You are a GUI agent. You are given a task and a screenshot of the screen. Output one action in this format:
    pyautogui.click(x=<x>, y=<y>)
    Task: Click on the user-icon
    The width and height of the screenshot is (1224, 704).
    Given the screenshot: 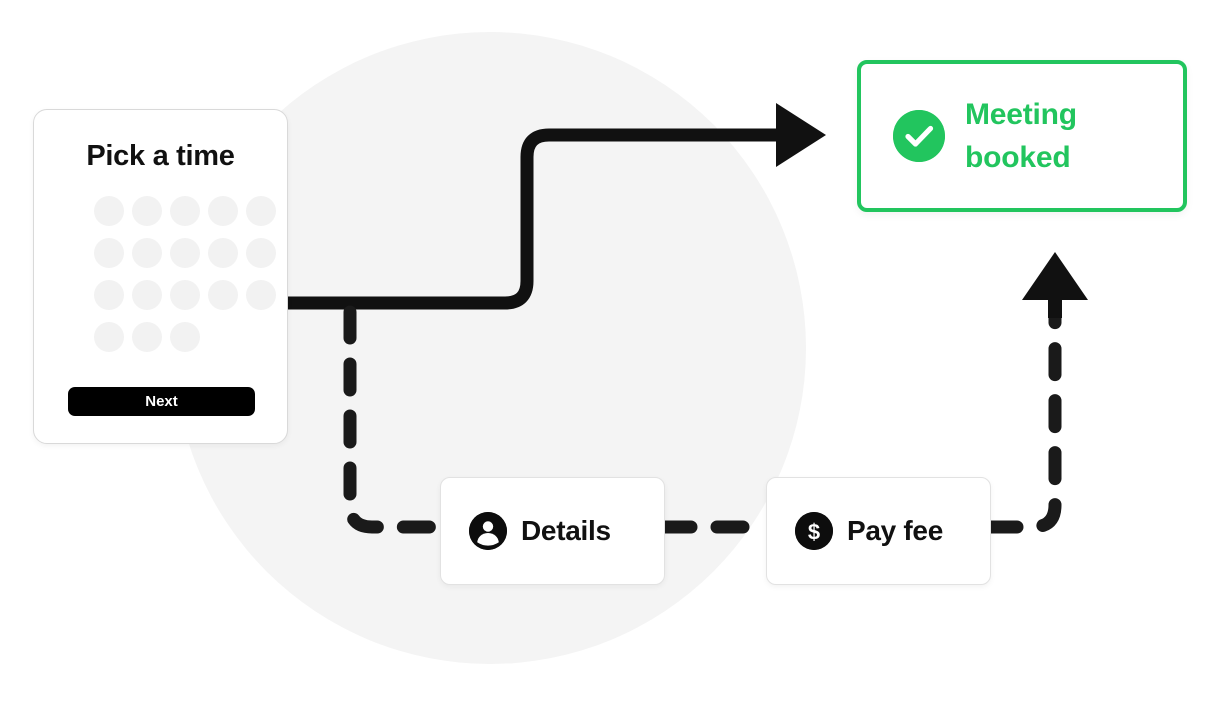 What is the action you would take?
    pyautogui.click(x=488, y=531)
    